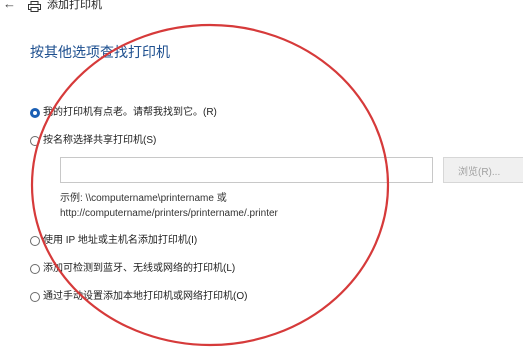 This screenshot has height=350, width=523. What do you see at coordinates (100, 52) in the screenshot?
I see `page-heading: 按其他选项查找打印机` at bounding box center [100, 52].